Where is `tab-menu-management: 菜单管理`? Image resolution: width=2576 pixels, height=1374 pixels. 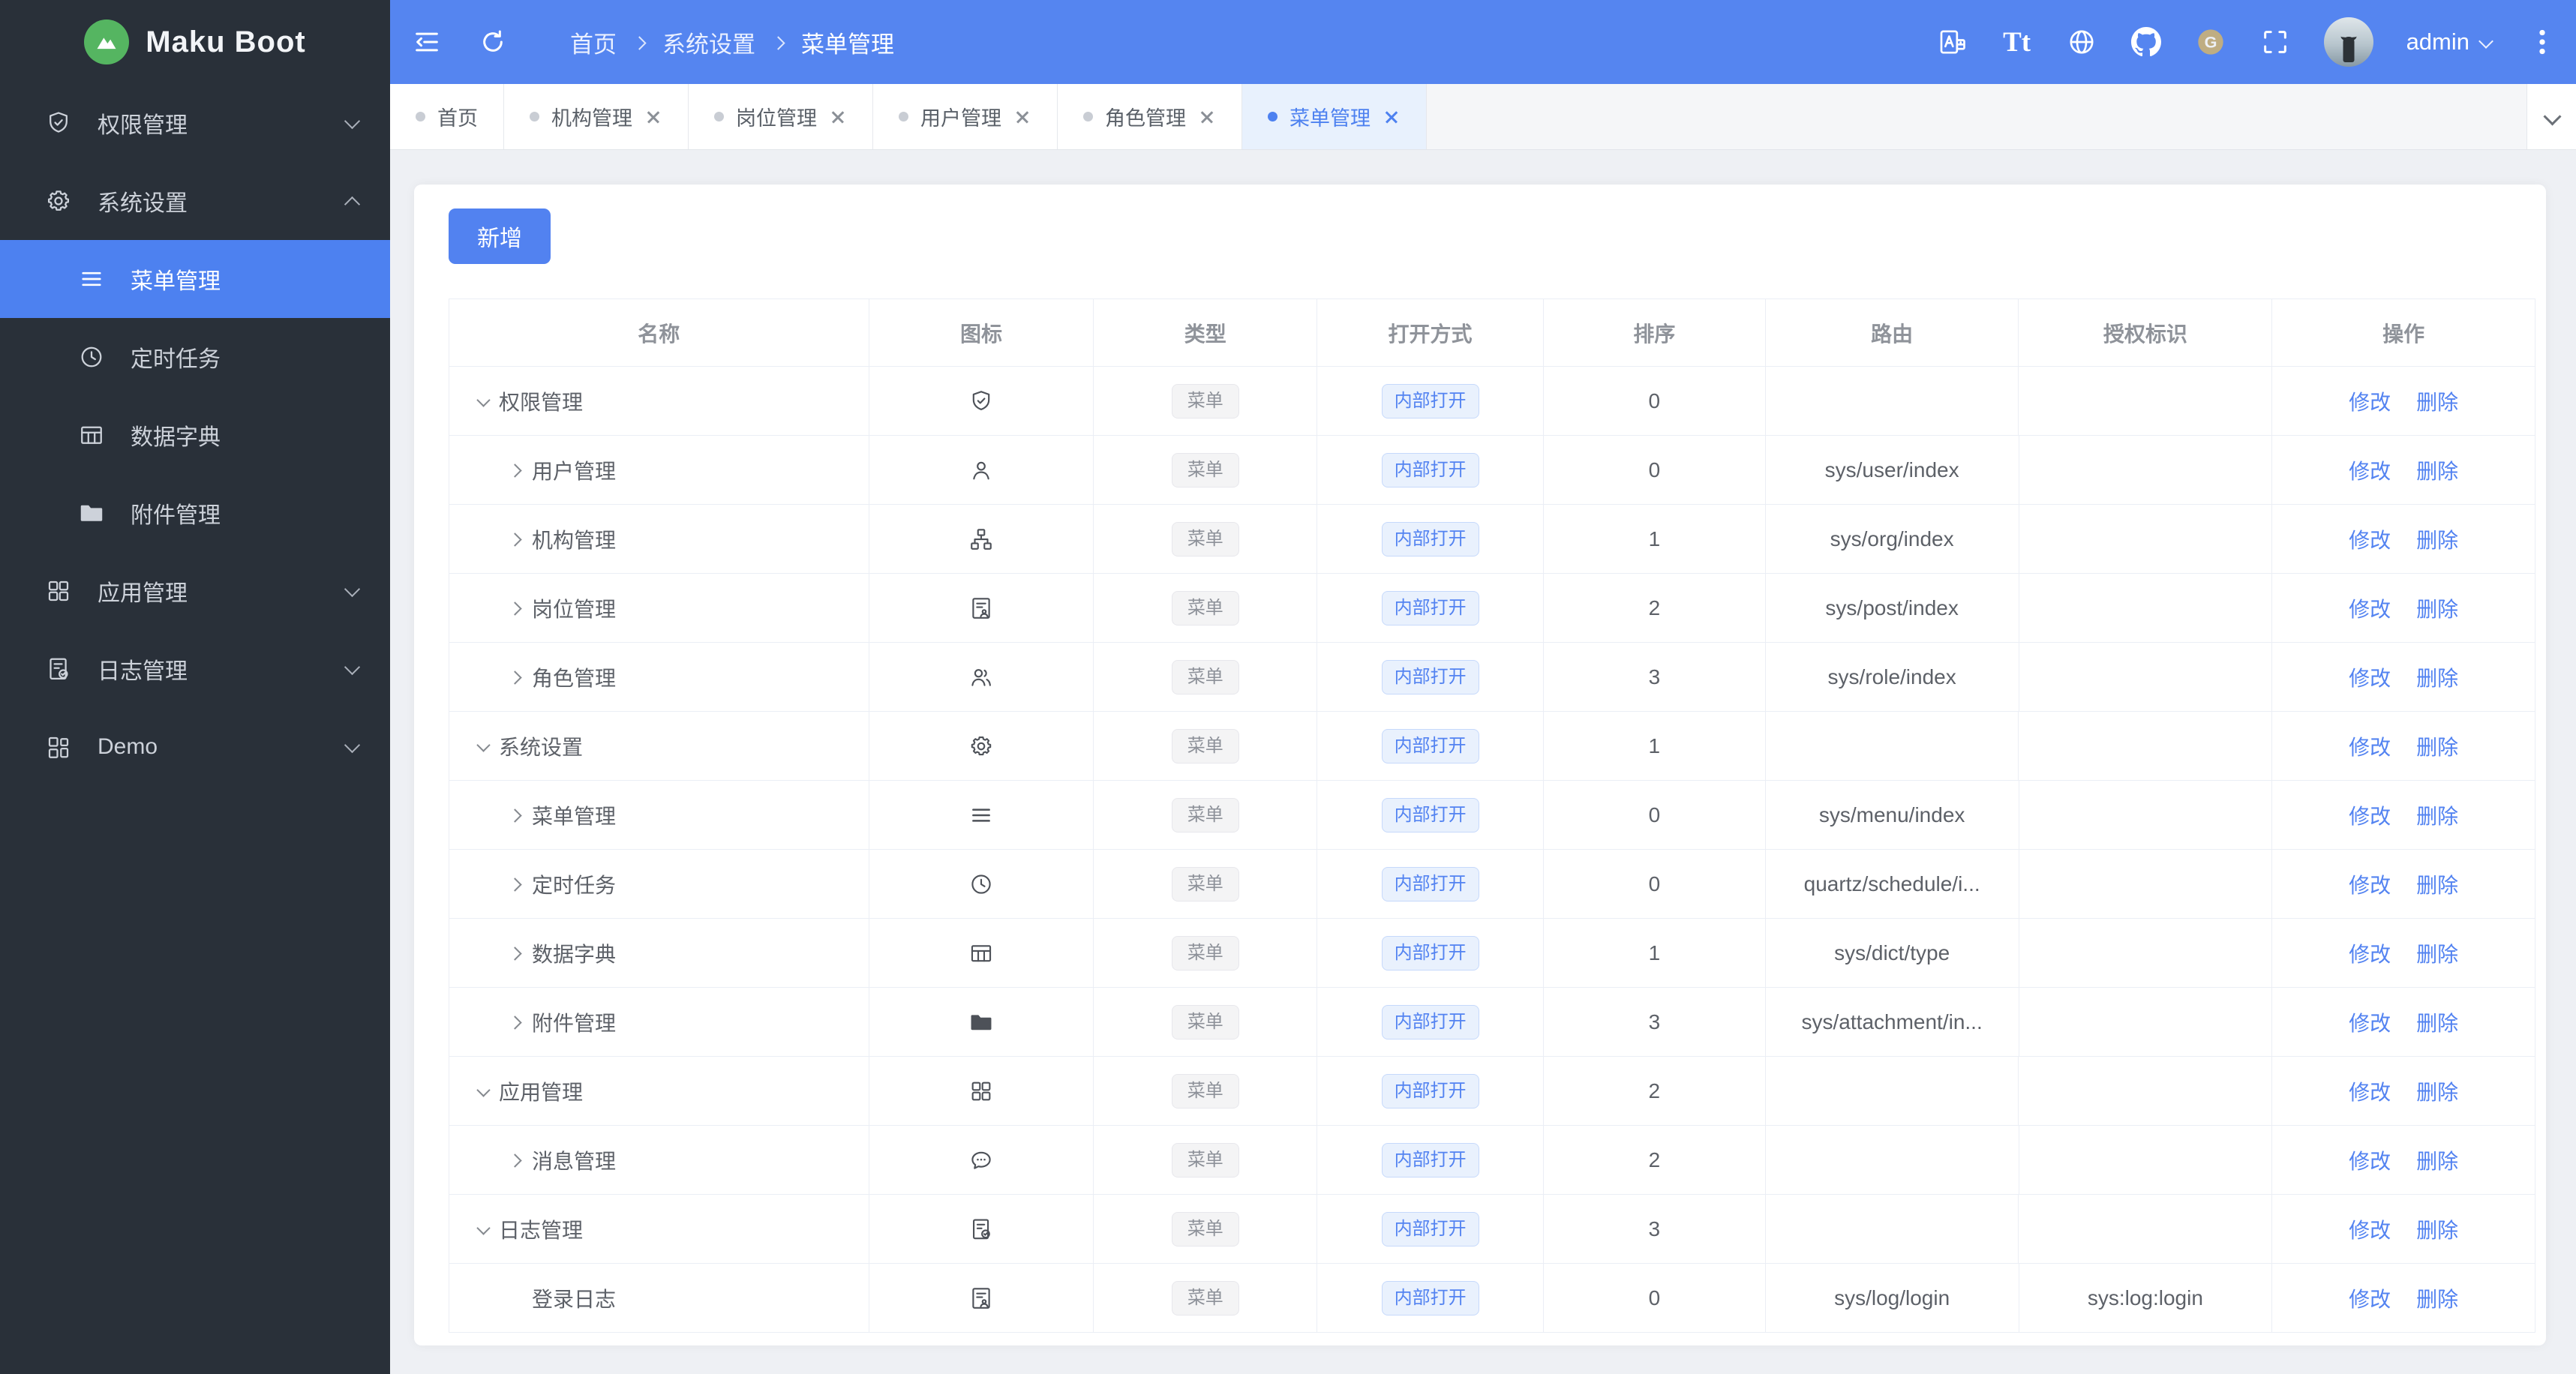
tab-menu-management: 菜单管理 is located at coordinates (1334, 116).